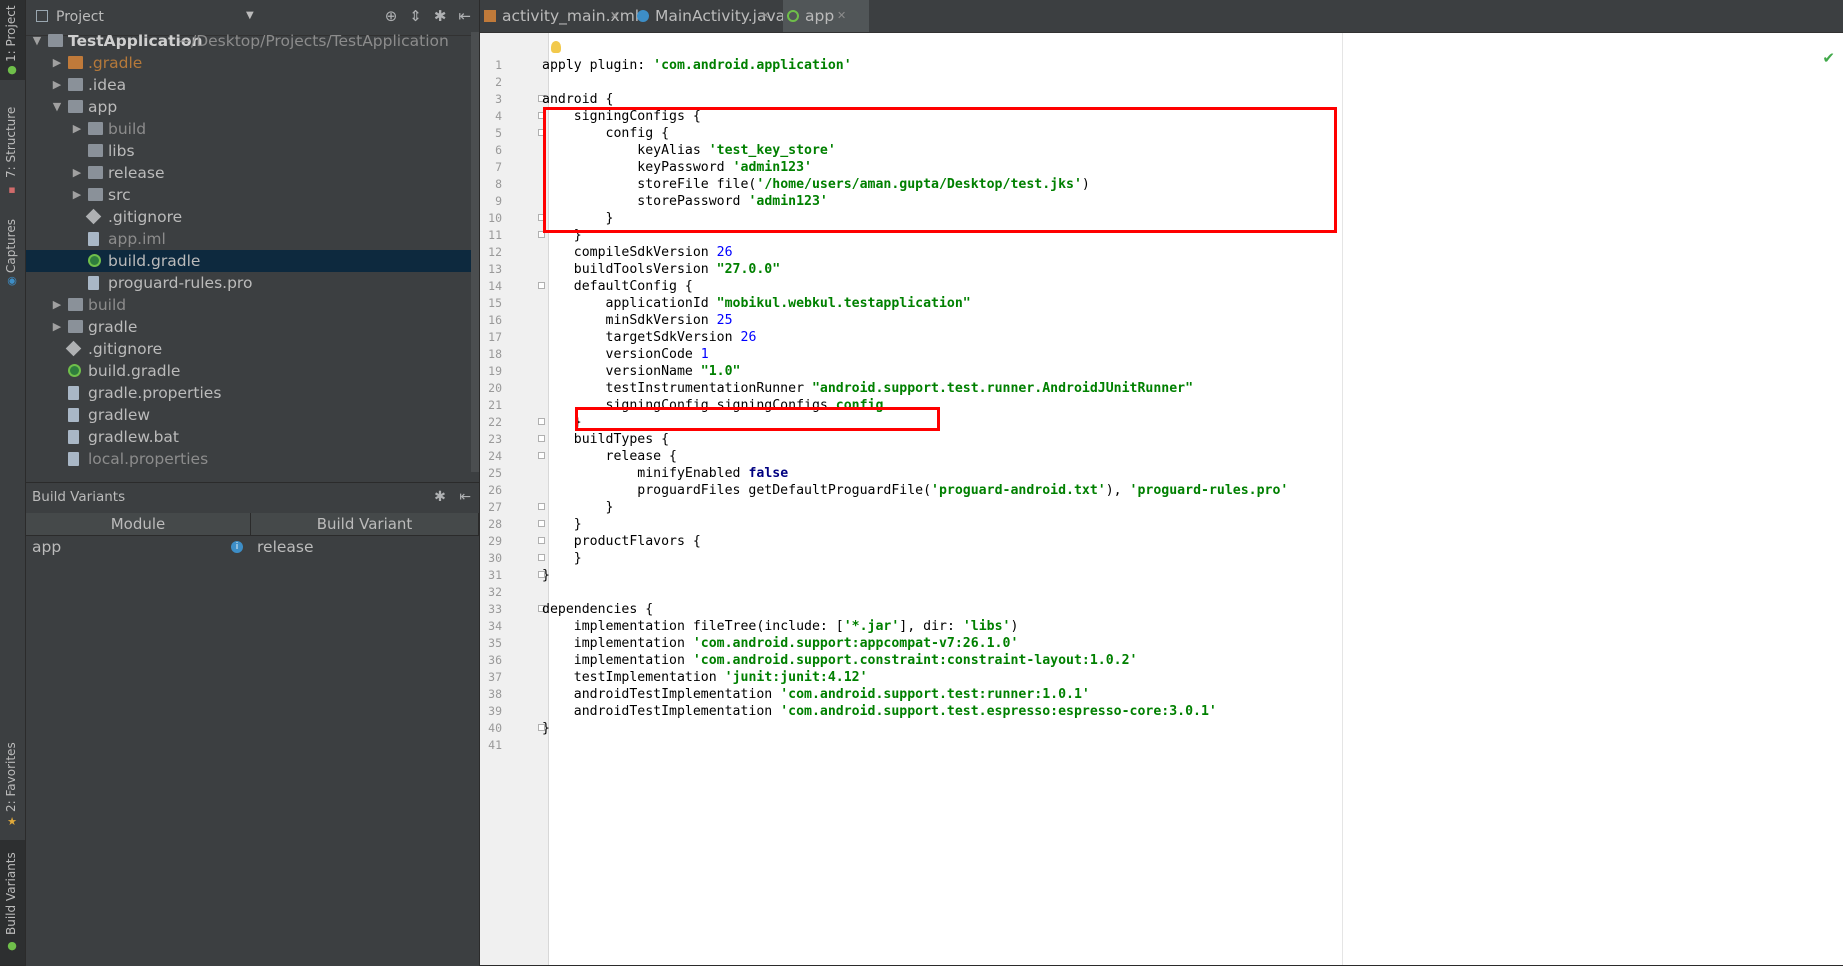 The width and height of the screenshot is (1843, 966). I want to click on tab-project-label: 1: Project, so click(11, 33).